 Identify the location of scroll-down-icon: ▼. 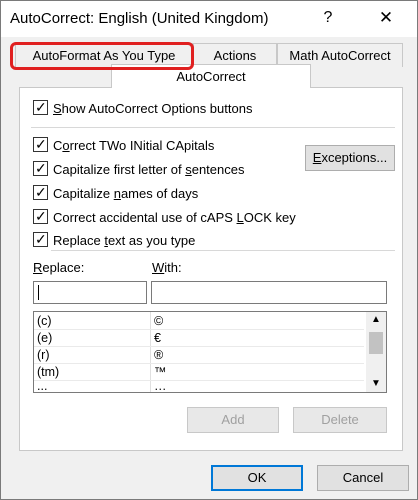
(376, 384).